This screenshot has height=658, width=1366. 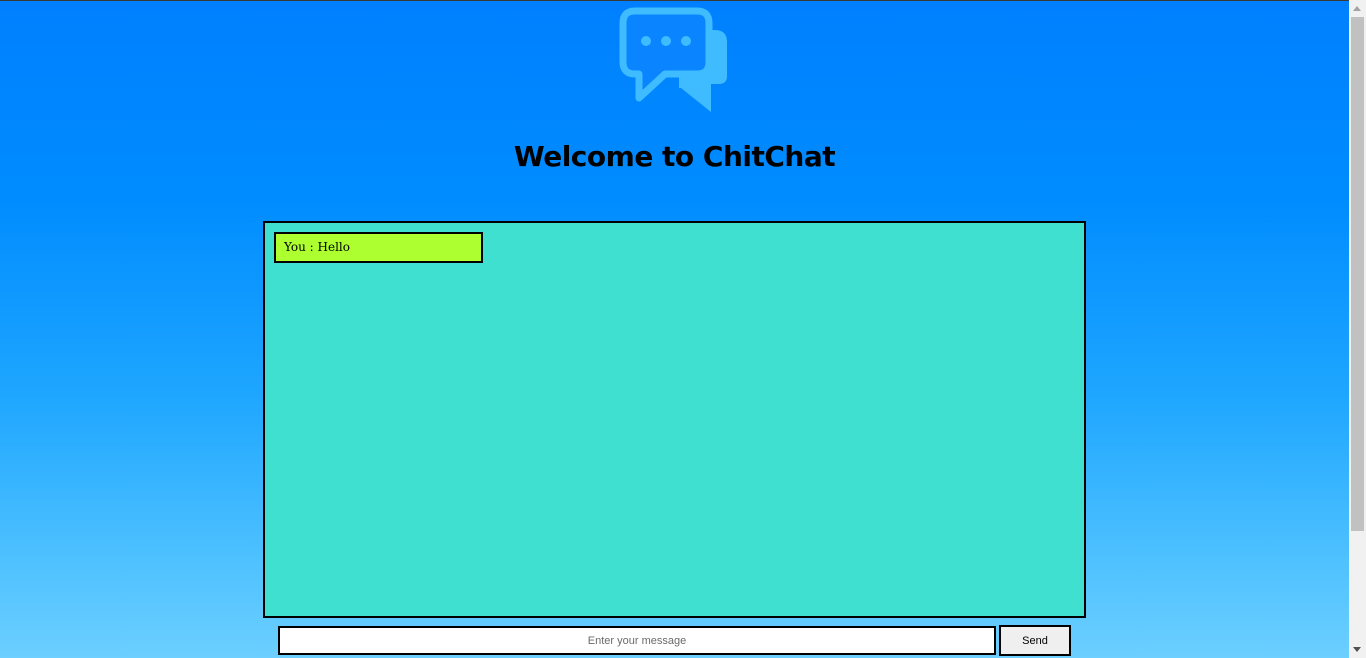 What do you see at coordinates (378, 247) in the screenshot?
I see `chat-message: You : Hello` at bounding box center [378, 247].